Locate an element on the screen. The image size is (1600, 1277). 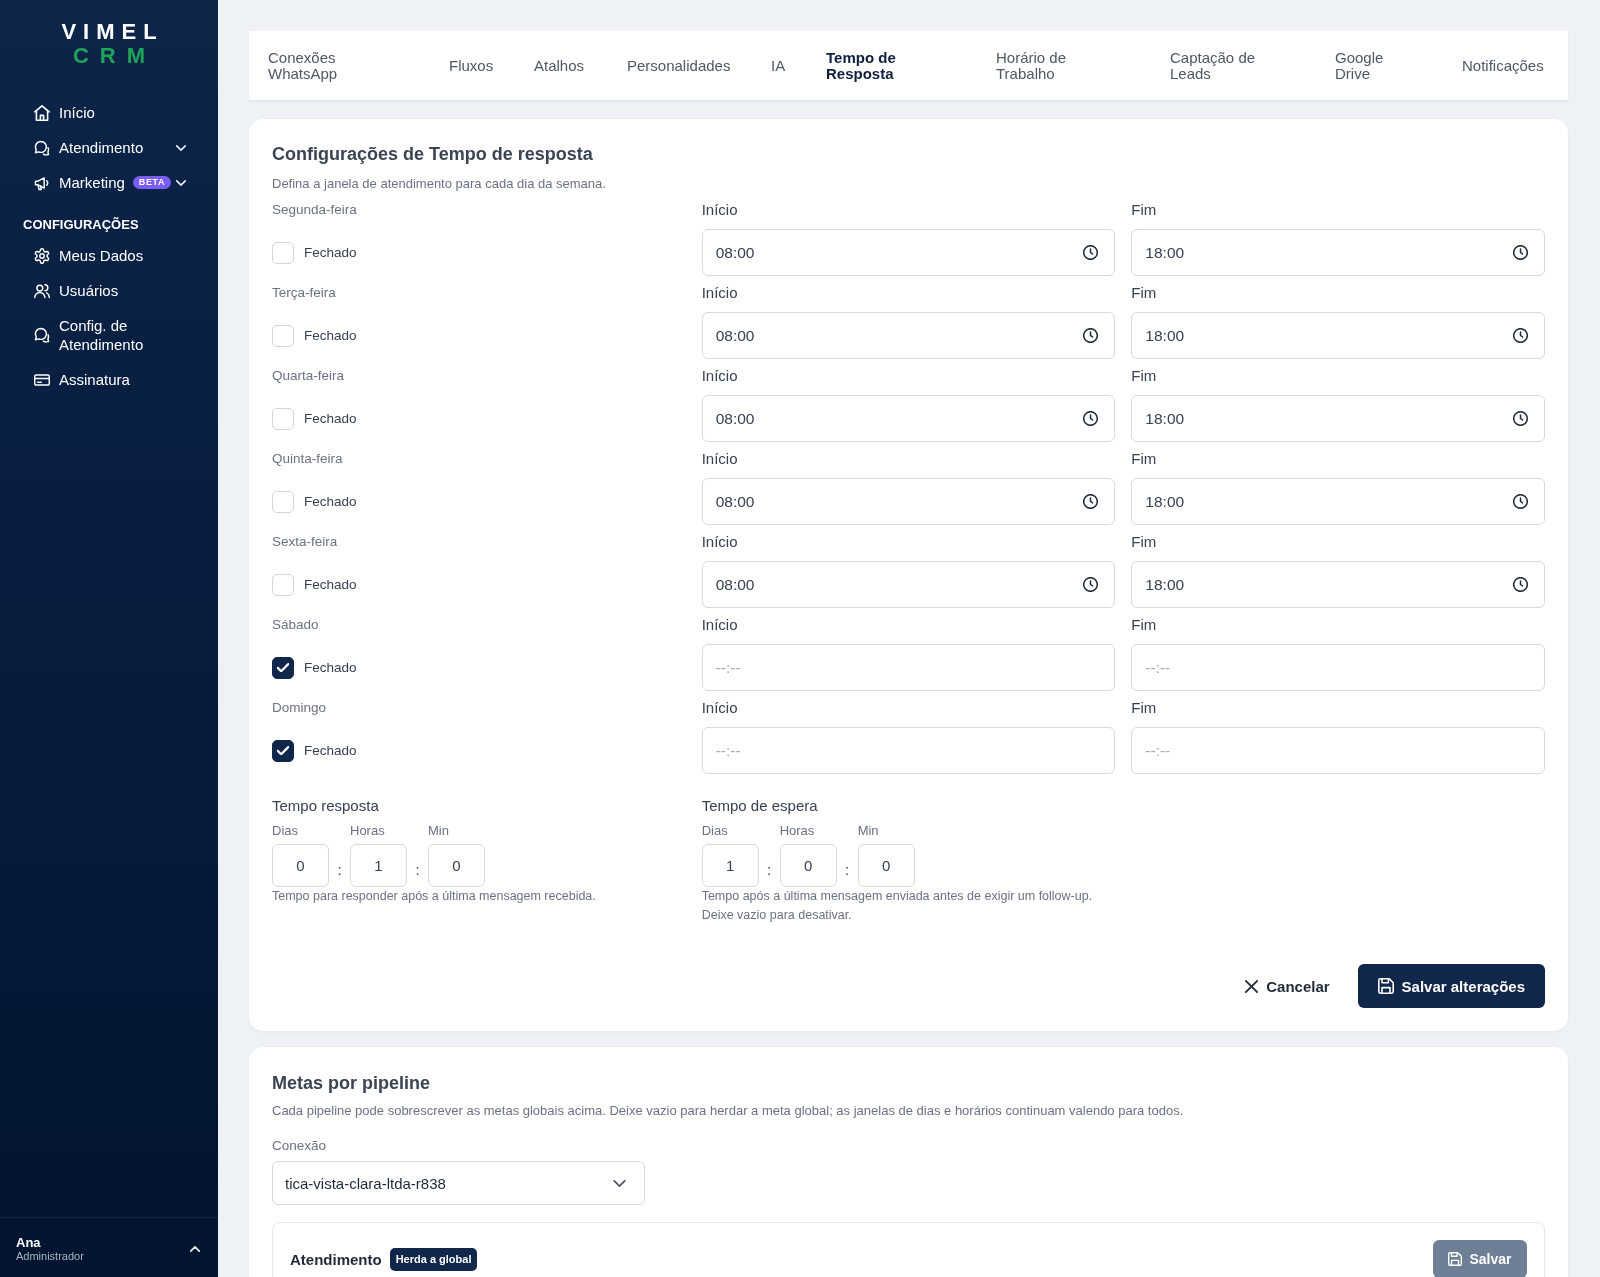
tab: Personalidades is located at coordinates (679, 65).